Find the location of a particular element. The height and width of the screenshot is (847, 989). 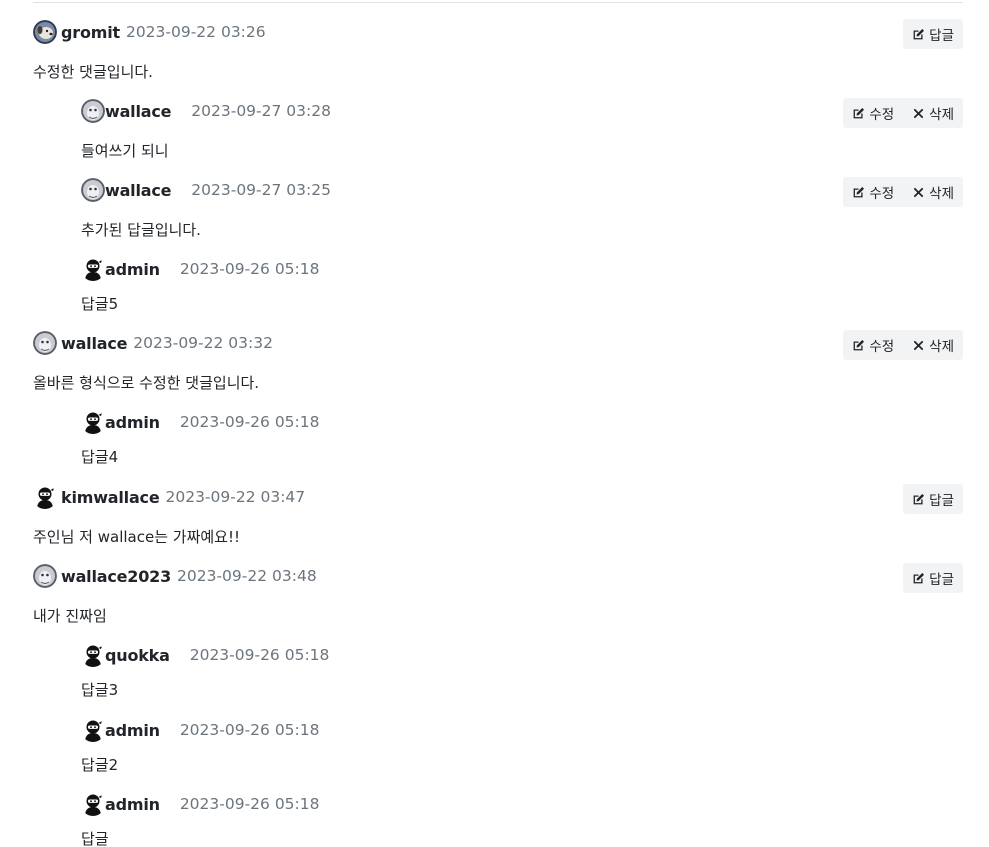

comment-date: 2023-09-27 03:25 is located at coordinates (261, 190).